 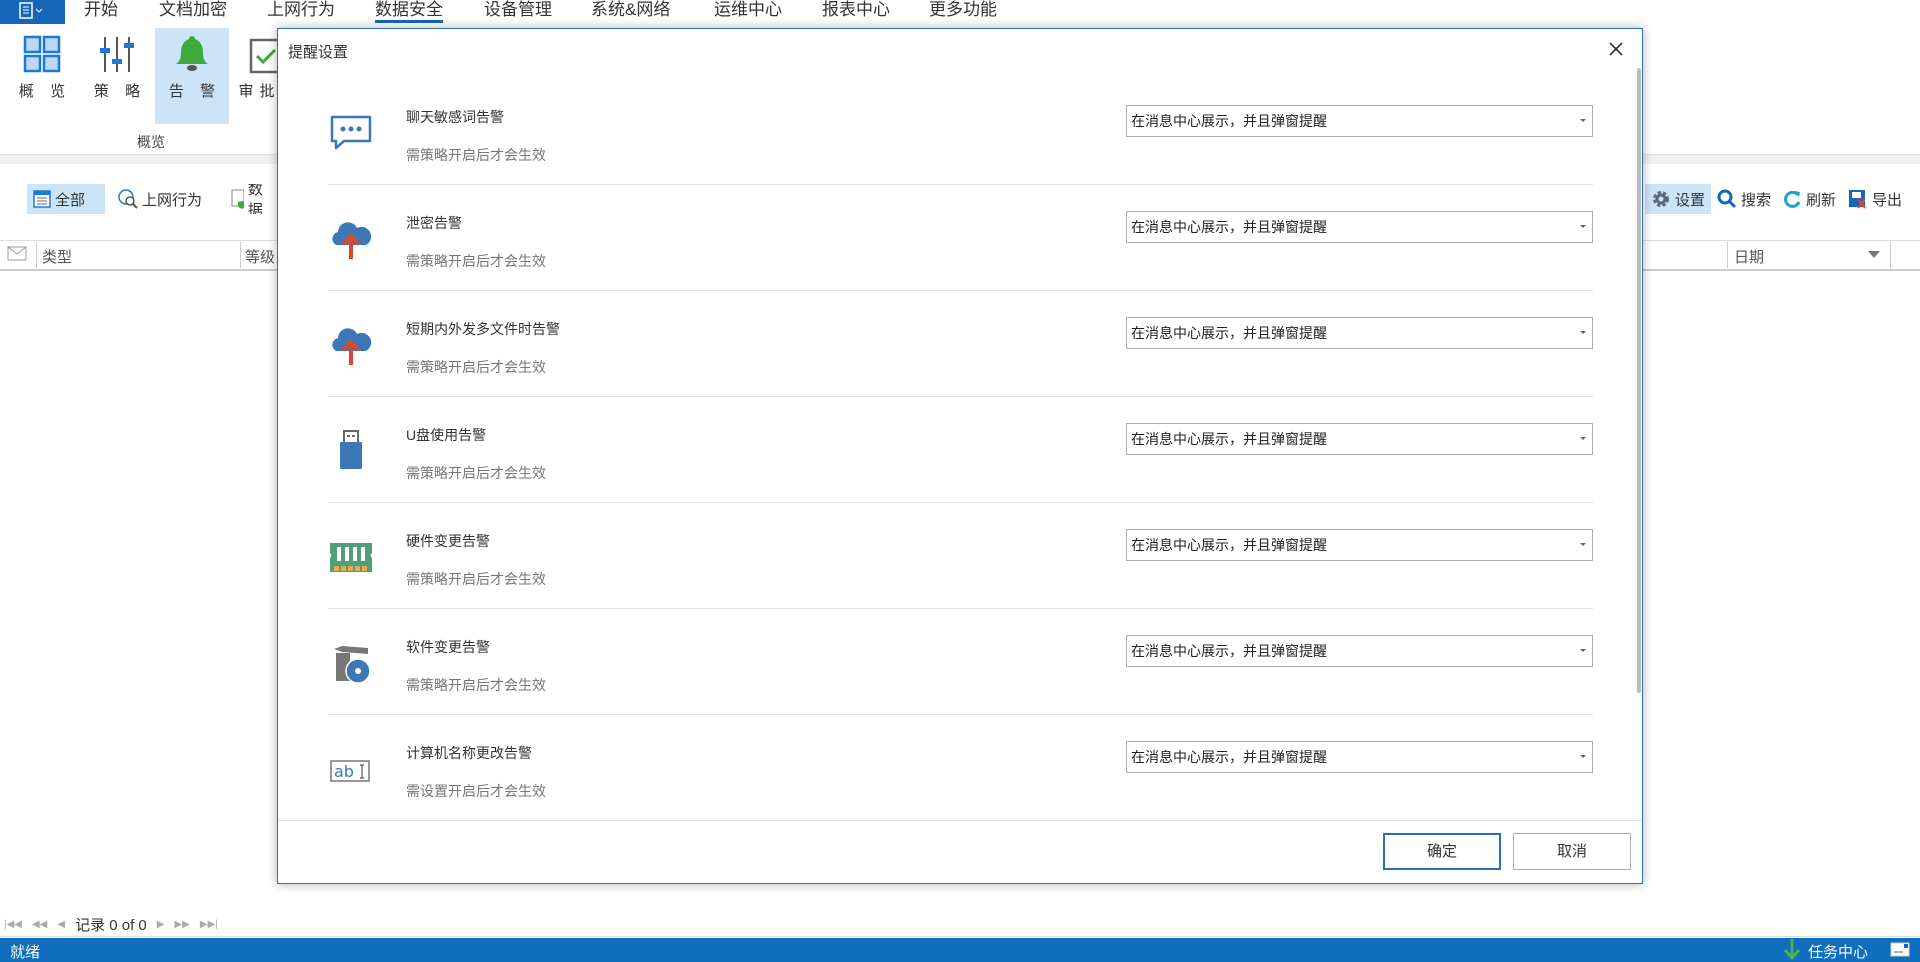 What do you see at coordinates (960, 450) in the screenshot?
I see `alert-row-usb: U盘使用告警 需策略开启后才会生效 在消息中心展示，并且弹窗提醒` at bounding box center [960, 450].